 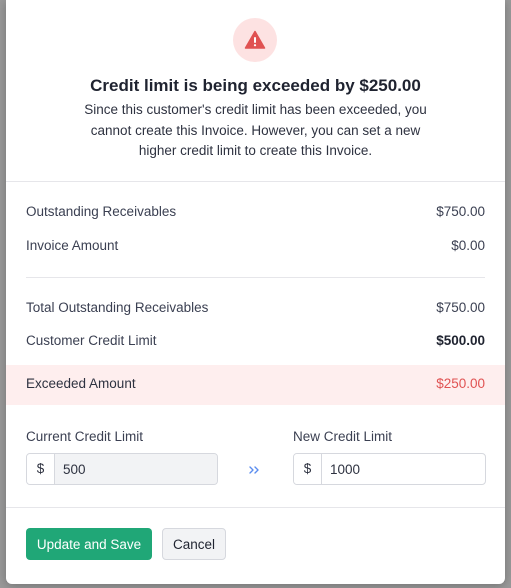 I want to click on total-outstanding-label: Total Outstanding Receivables, so click(x=117, y=307).